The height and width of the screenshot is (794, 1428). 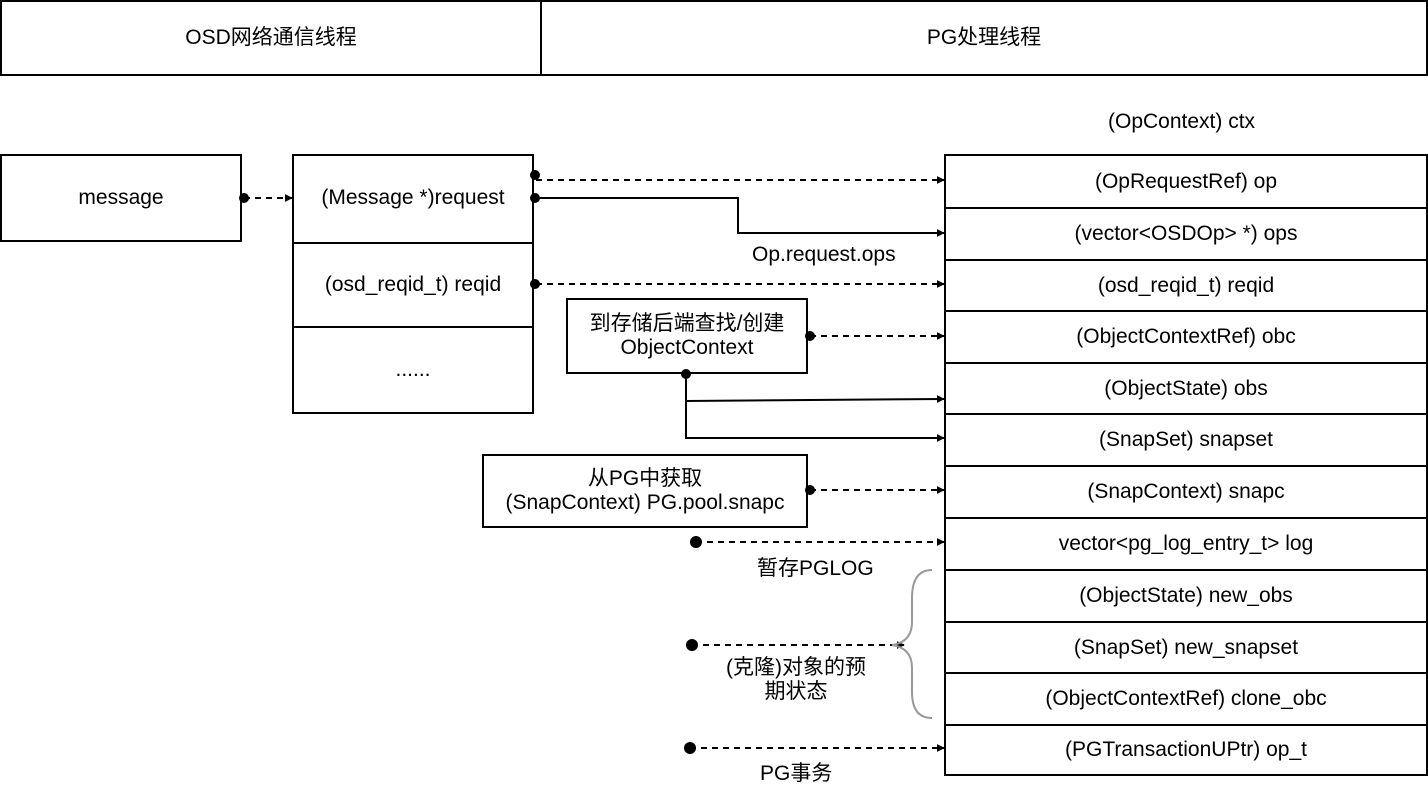 I want to click on dot-reqid, so click(x=535, y=284).